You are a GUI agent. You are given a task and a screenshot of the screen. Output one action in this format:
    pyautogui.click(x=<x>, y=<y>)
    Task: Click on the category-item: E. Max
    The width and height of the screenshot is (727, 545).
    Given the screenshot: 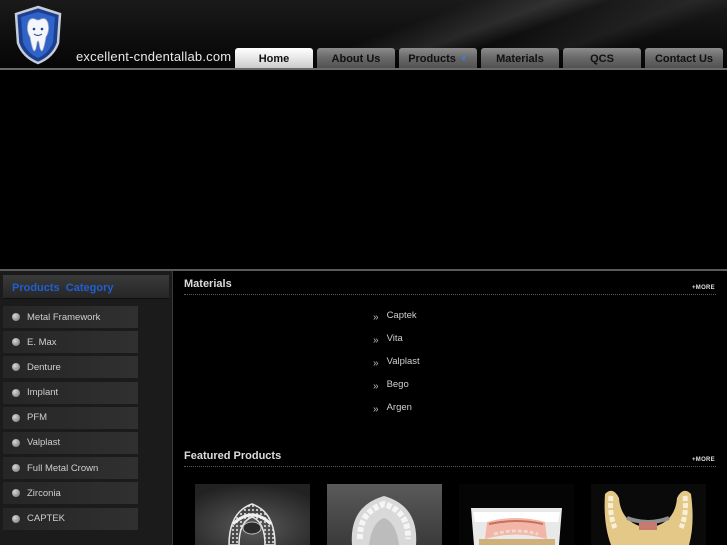 What is the action you would take?
    pyautogui.click(x=70, y=342)
    